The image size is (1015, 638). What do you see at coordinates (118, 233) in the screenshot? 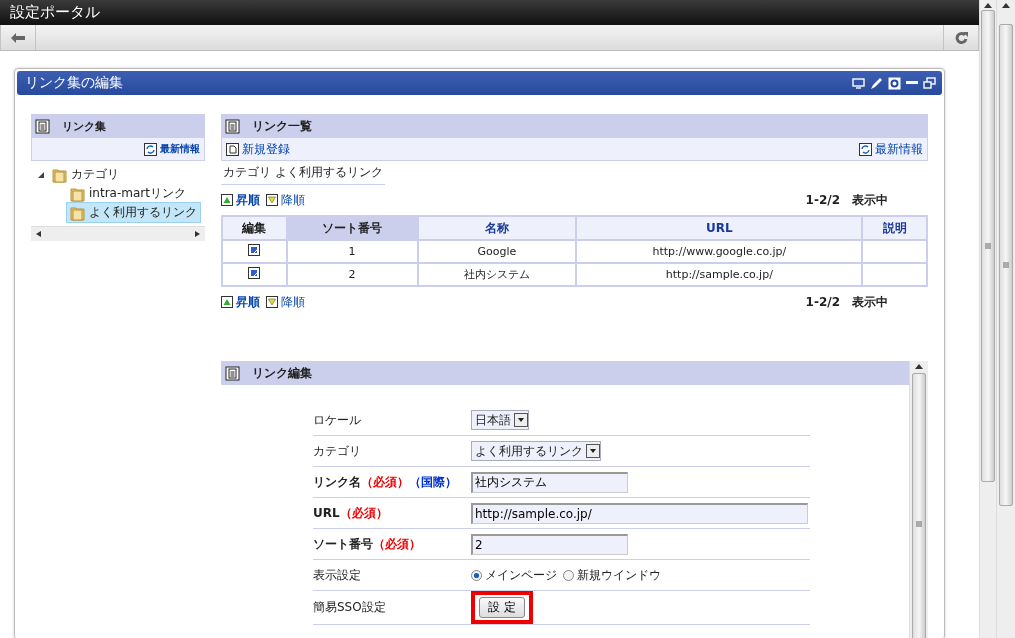
I see `horizontal-scrollbar` at bounding box center [118, 233].